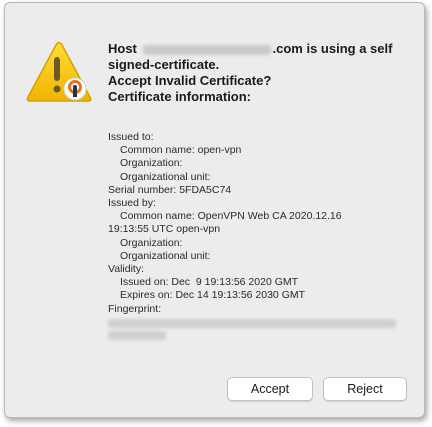  What do you see at coordinates (365, 389) in the screenshot?
I see `reject-button: Reject` at bounding box center [365, 389].